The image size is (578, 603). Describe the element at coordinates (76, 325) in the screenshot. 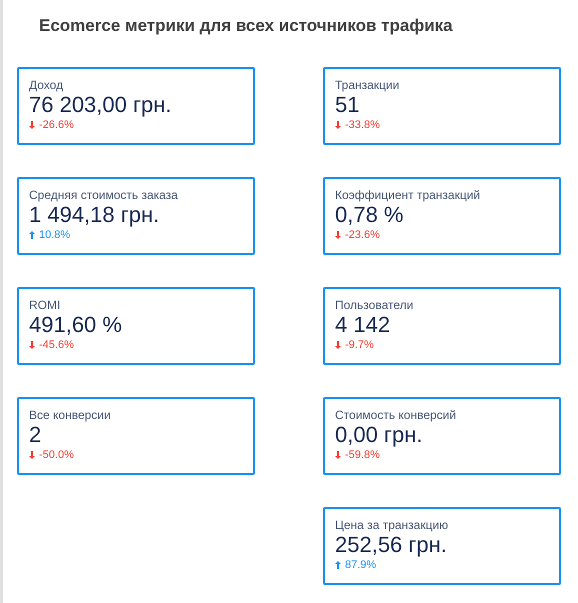

I see `metric-value: 491,60 %` at that location.